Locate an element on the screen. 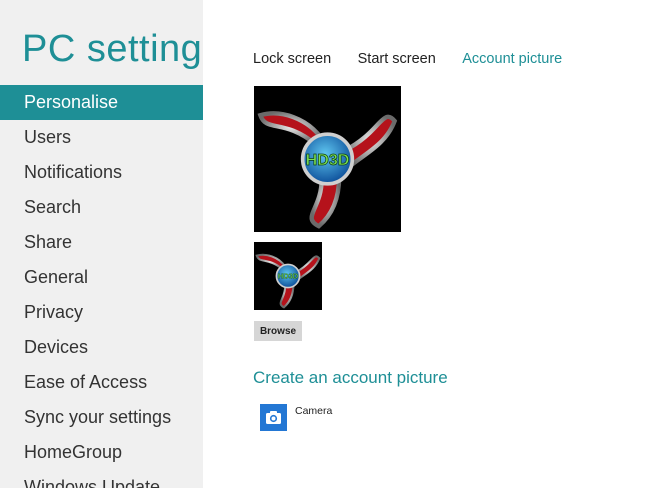 This screenshot has height=488, width=650. tab-lock-screen: Lock screen is located at coordinates (292, 59).